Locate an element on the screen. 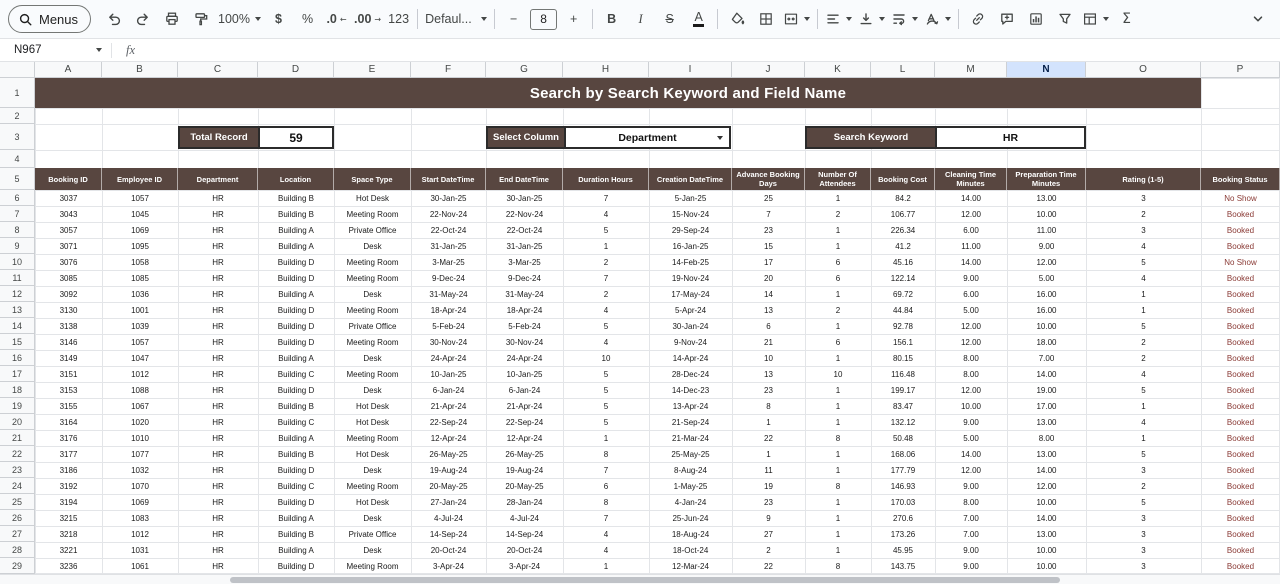  cell-F21: 12-Apr-24 is located at coordinates (448, 438).